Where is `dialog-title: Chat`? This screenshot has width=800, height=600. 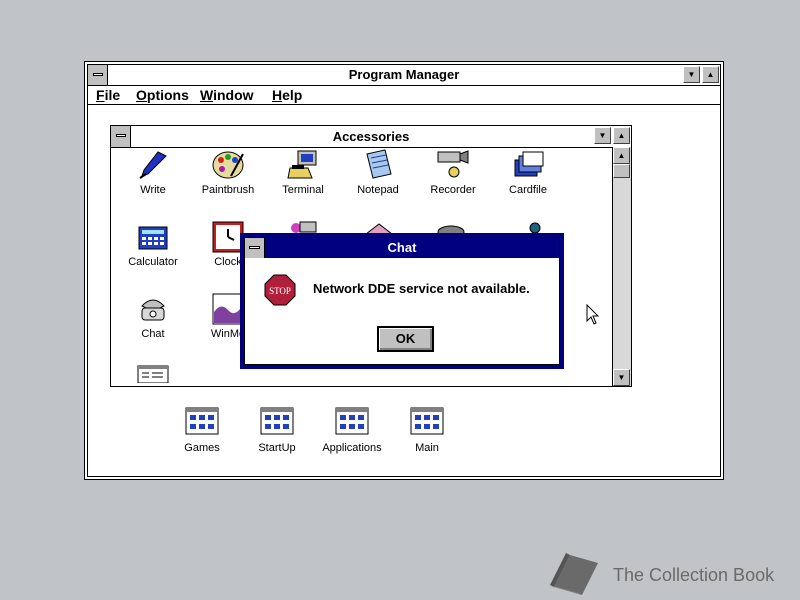
dialog-title: Chat is located at coordinates (402, 247).